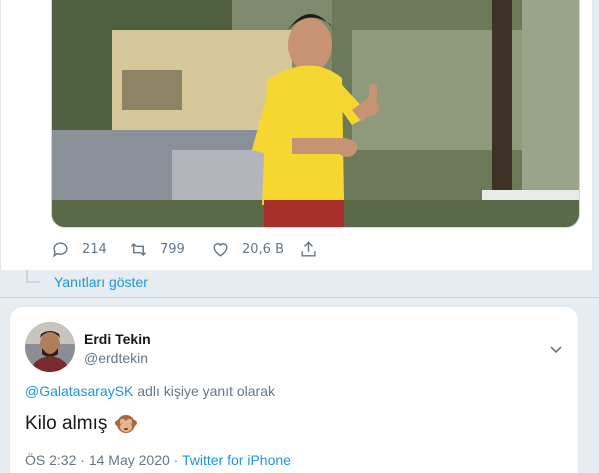  What do you see at coordinates (94, 249) in the screenshot?
I see `reply-count: 214` at bounding box center [94, 249].